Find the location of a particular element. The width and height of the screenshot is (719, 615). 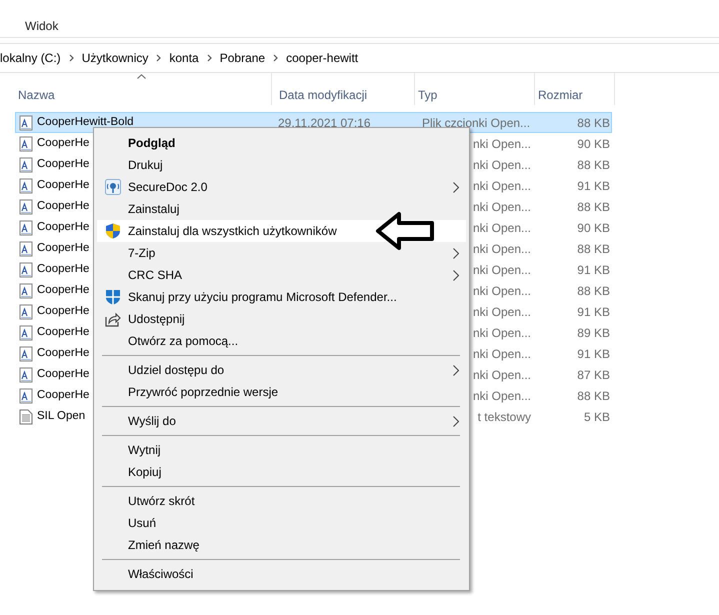

file-size: 5 KB is located at coordinates (597, 417).